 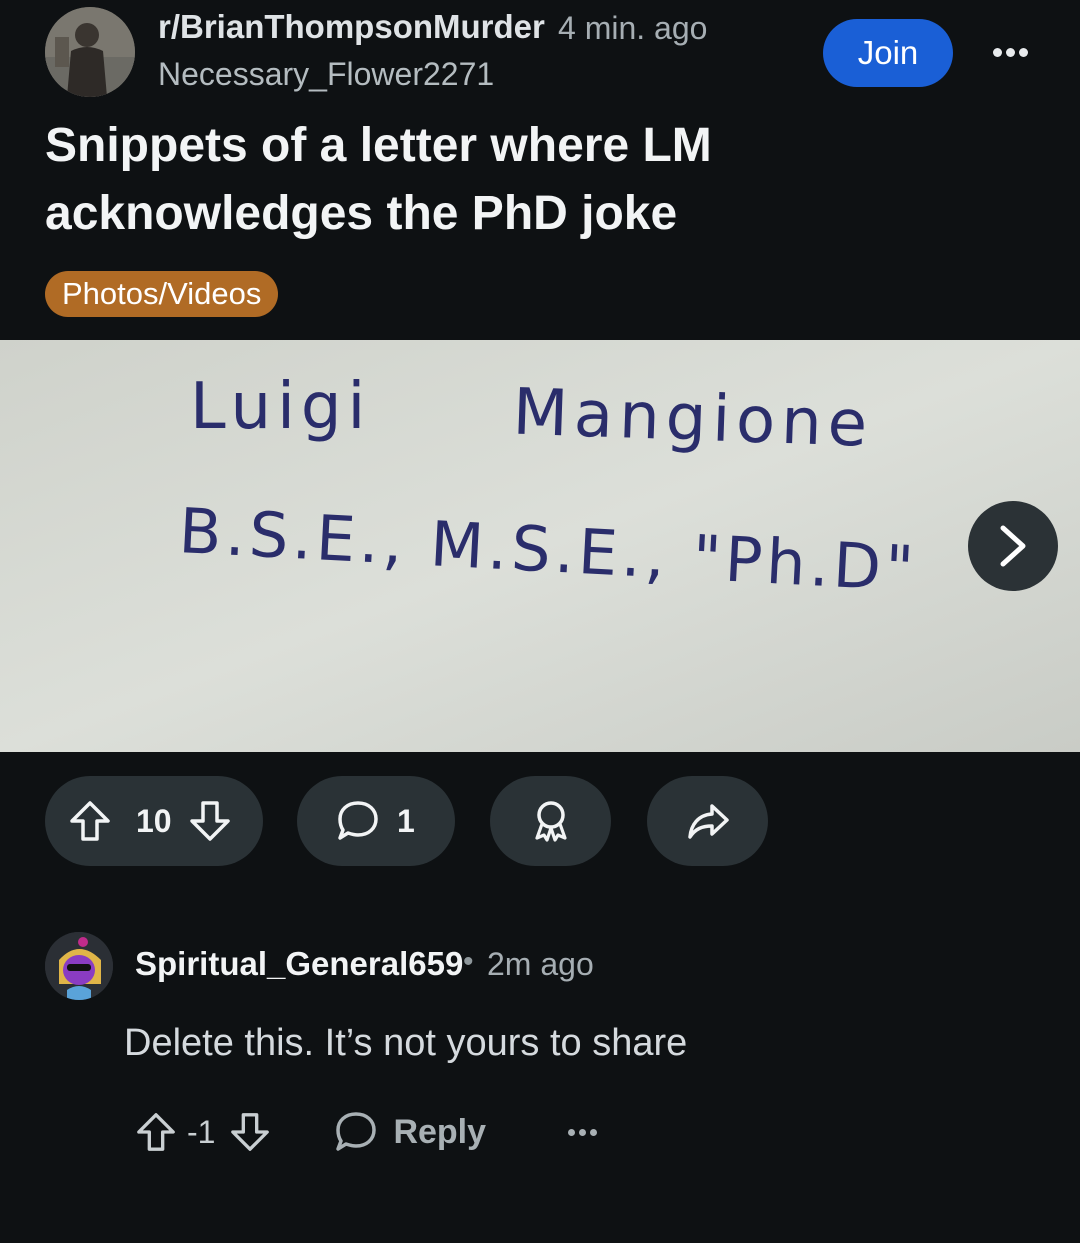 I want to click on vote-control: 10, so click(x=154, y=821).